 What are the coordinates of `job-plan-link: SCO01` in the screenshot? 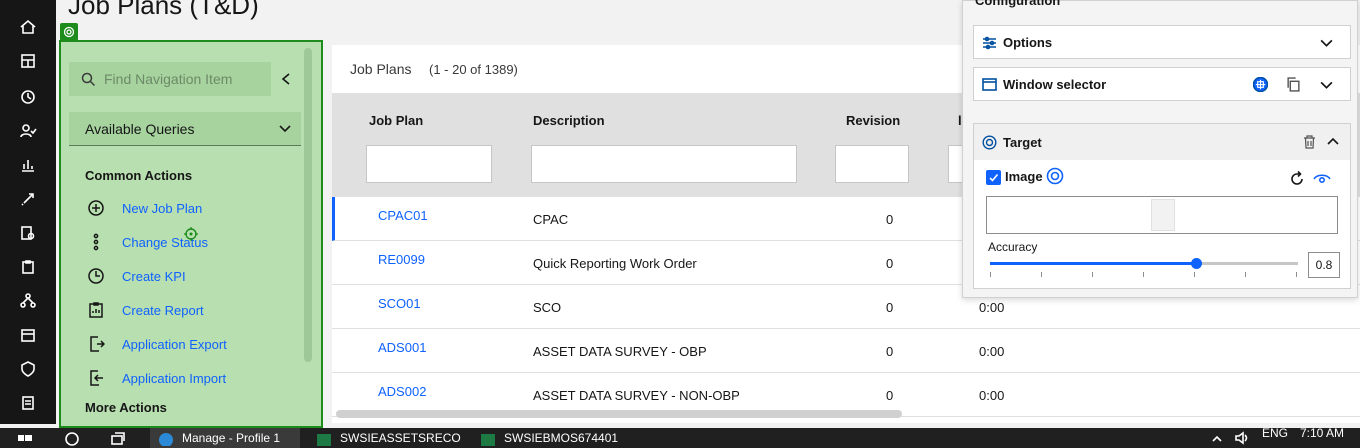 It's located at (399, 303).